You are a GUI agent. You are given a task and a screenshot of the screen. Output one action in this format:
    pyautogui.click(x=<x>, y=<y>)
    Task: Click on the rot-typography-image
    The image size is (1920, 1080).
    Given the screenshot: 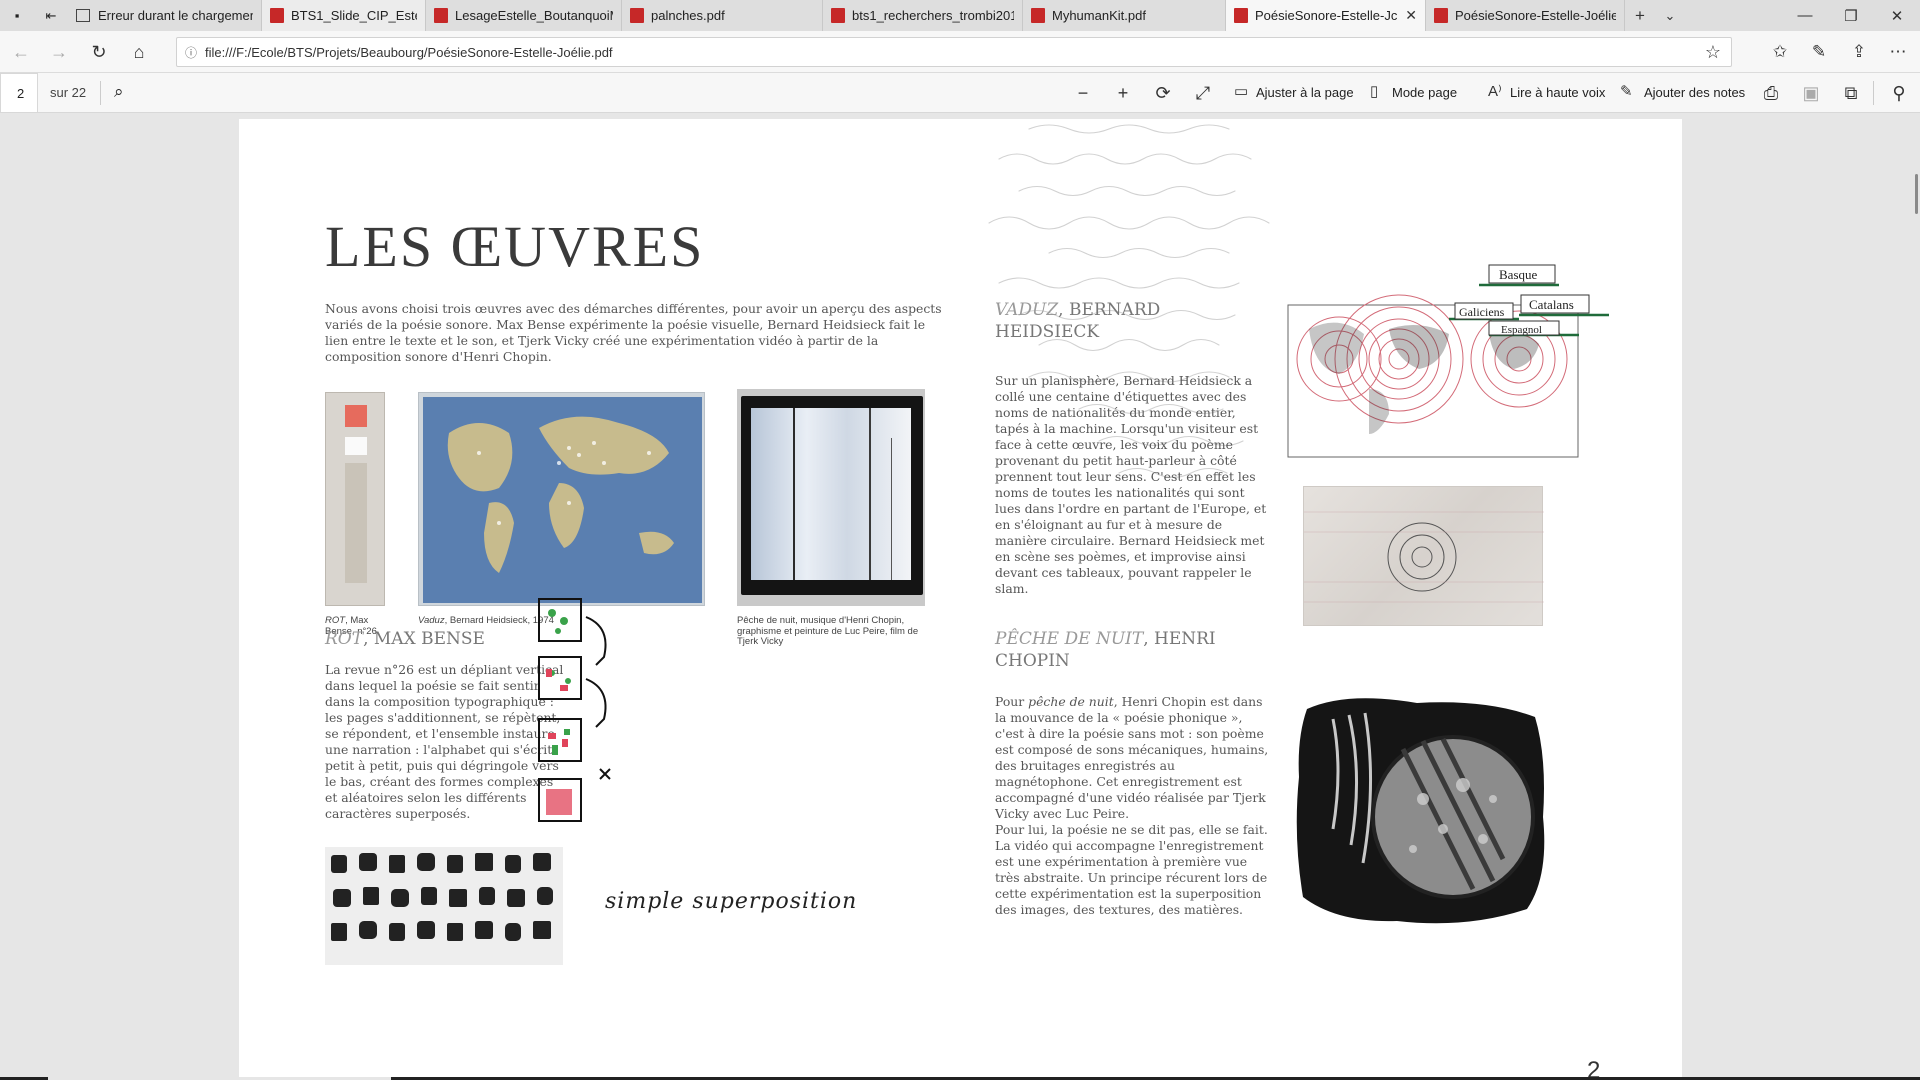 What is the action you would take?
    pyautogui.click(x=444, y=906)
    